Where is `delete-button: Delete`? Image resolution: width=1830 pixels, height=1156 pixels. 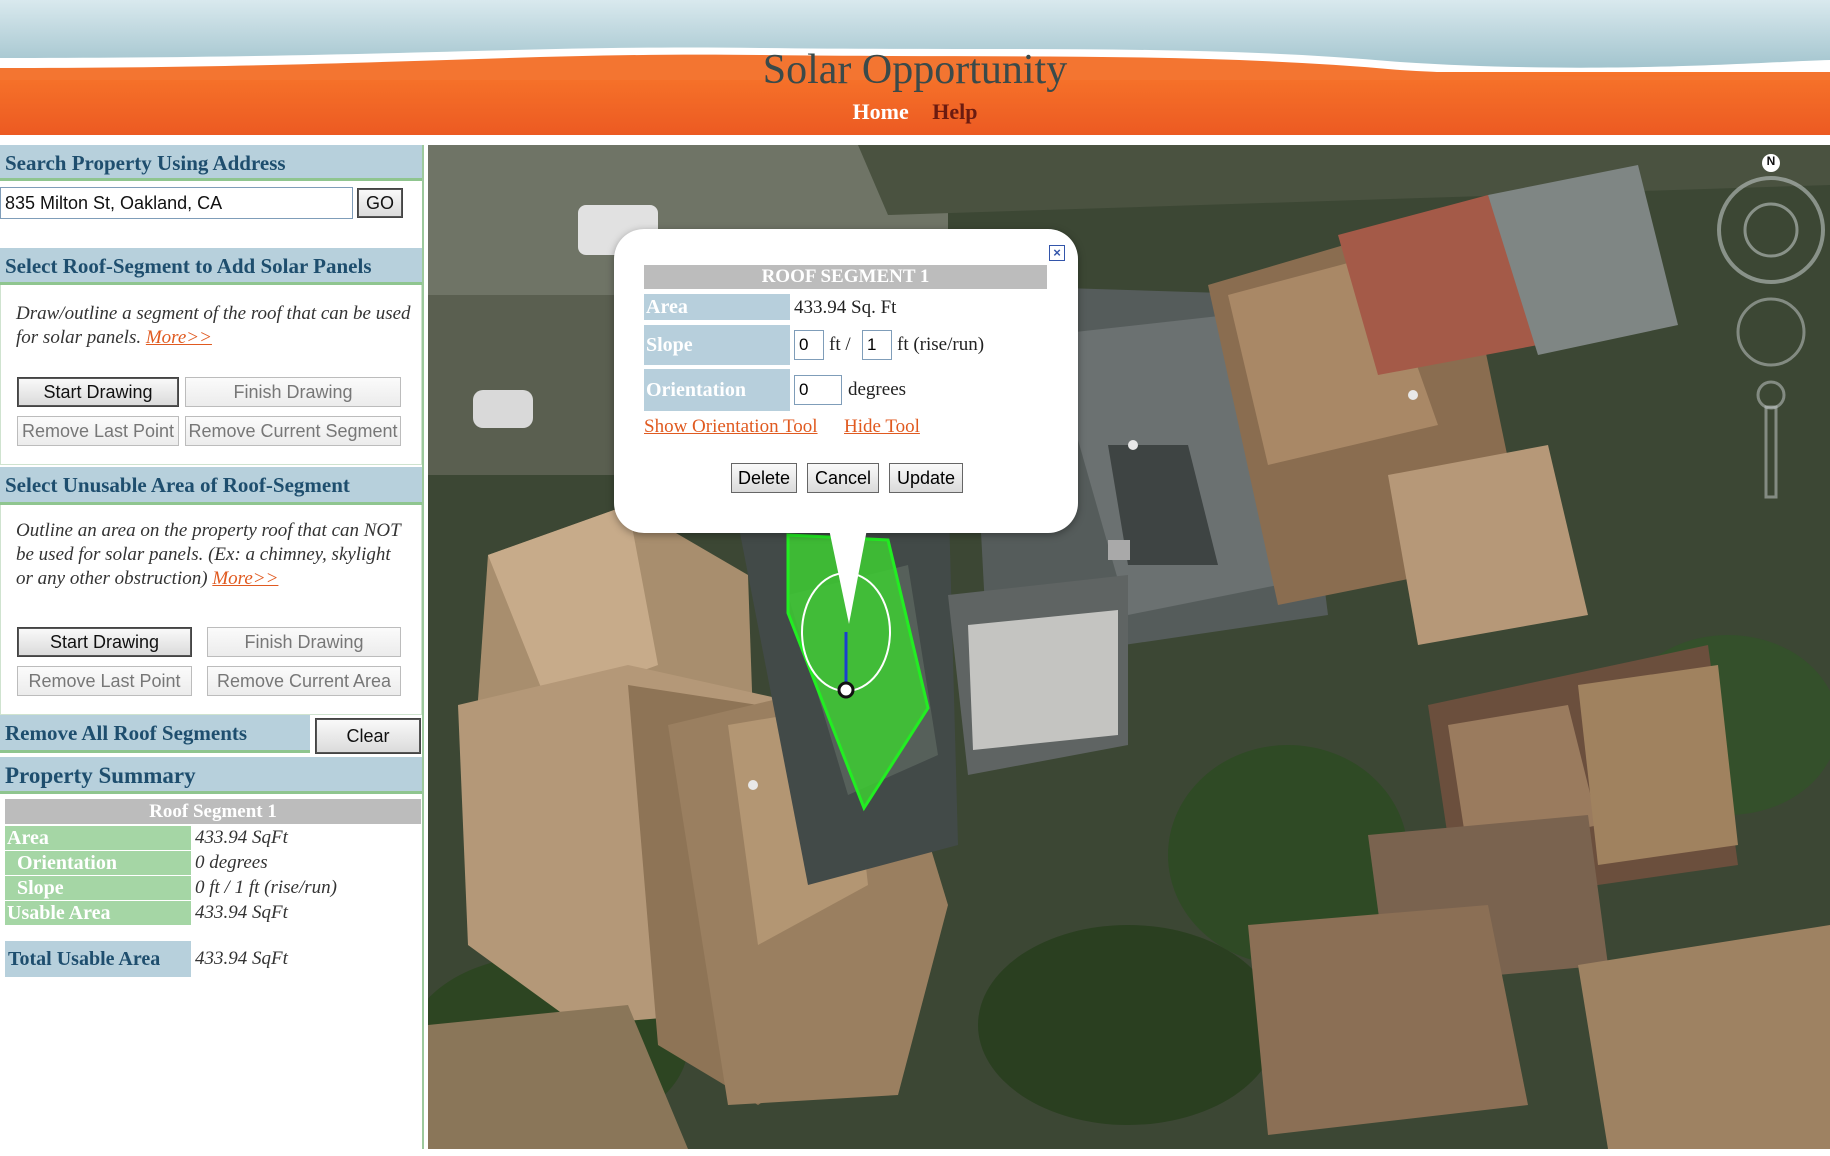 delete-button: Delete is located at coordinates (764, 478).